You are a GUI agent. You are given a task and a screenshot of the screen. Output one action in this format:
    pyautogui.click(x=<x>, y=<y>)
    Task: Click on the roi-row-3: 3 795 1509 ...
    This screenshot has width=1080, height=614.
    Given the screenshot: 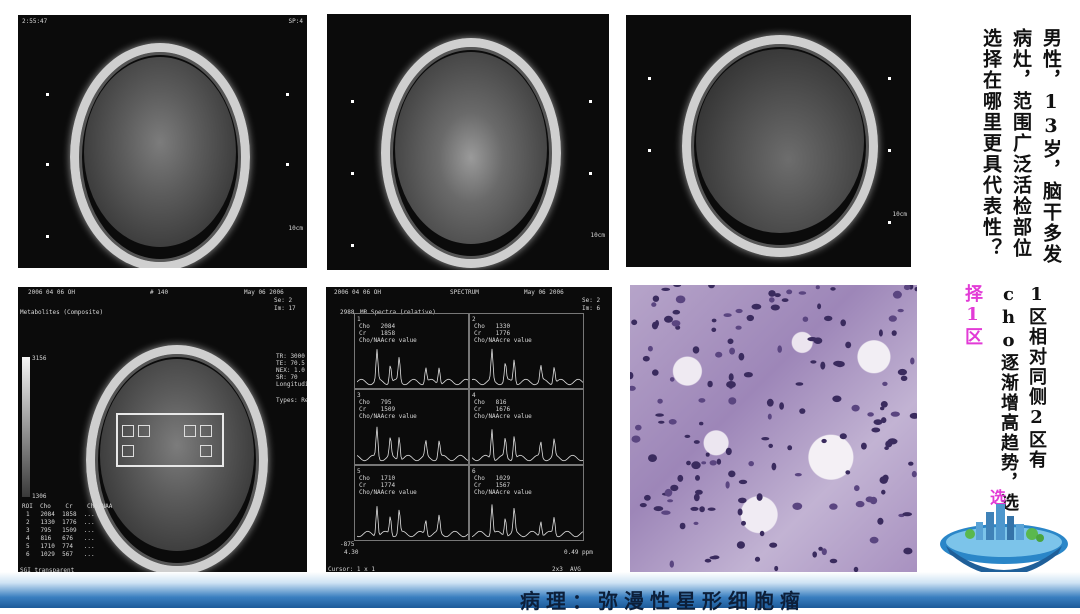 What is the action you would take?
    pyautogui.click(x=60, y=530)
    